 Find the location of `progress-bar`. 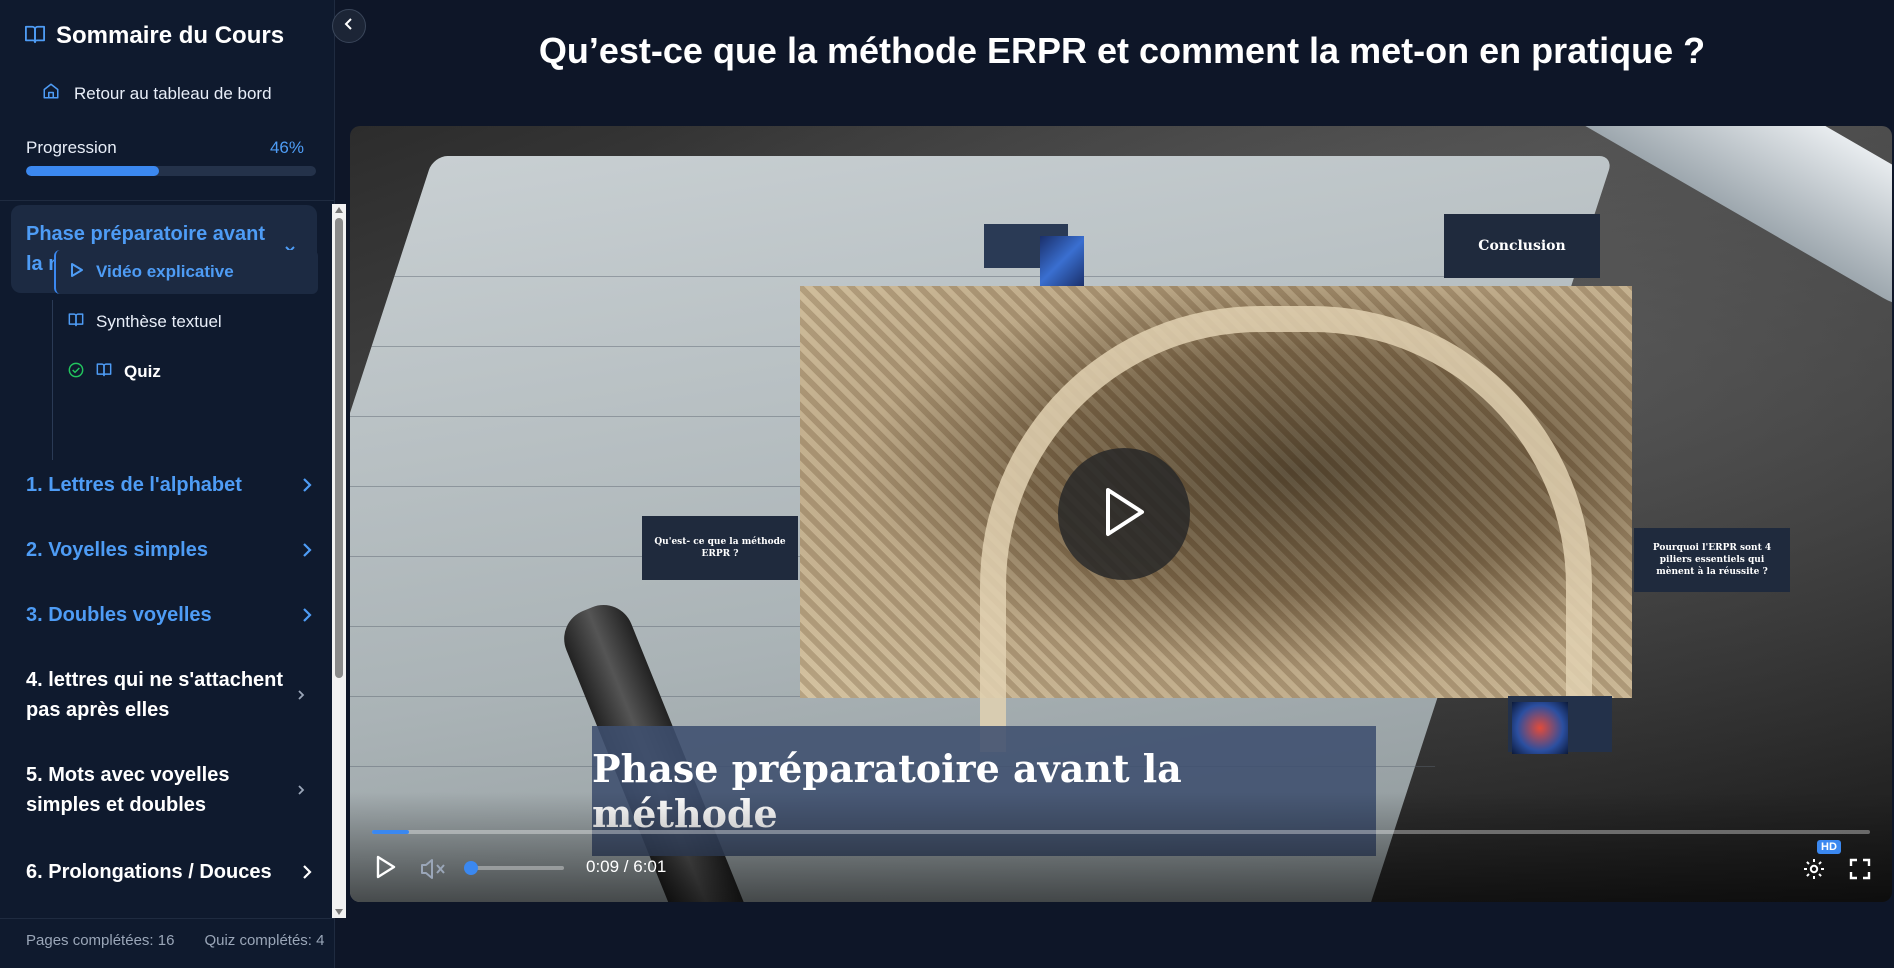

progress-bar is located at coordinates (171, 171).